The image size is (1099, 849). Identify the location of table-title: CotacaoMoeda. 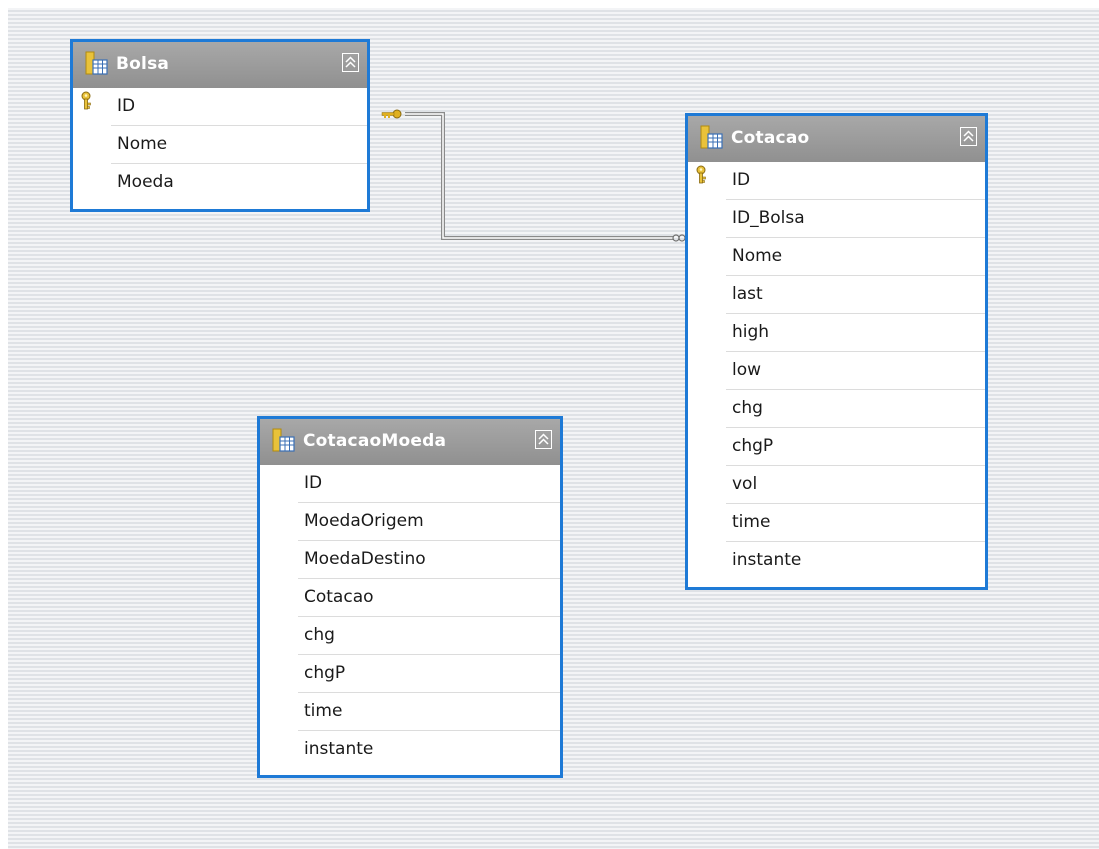
(375, 441).